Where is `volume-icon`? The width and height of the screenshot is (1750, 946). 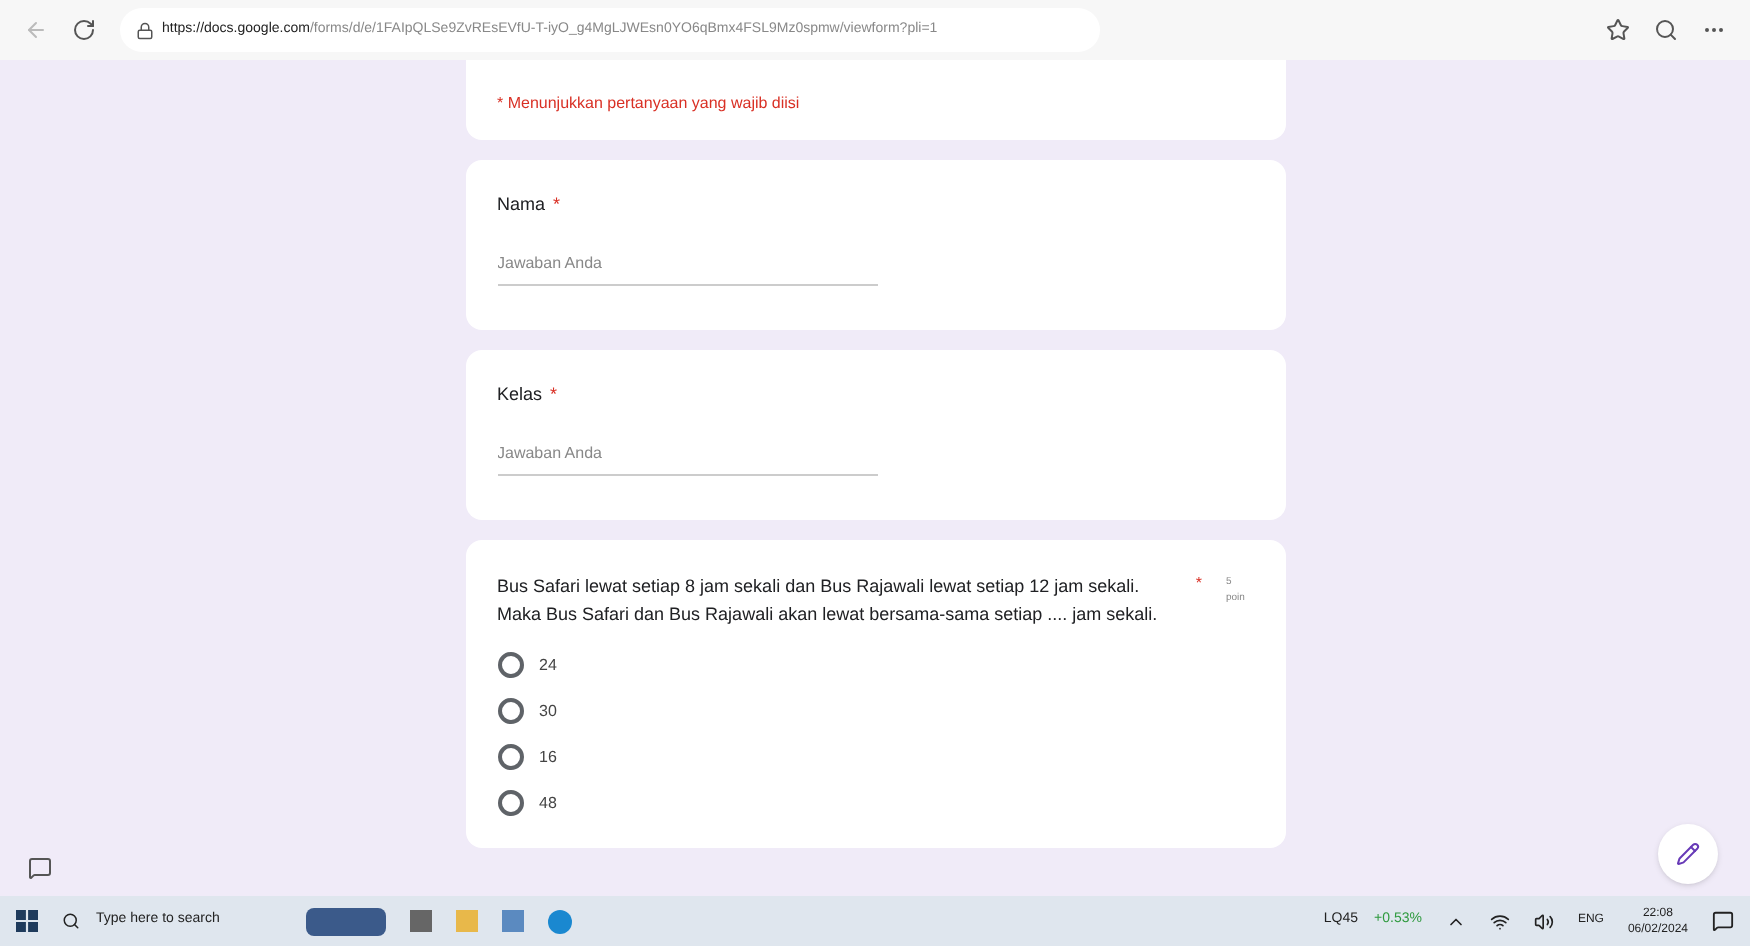 volume-icon is located at coordinates (1543, 921).